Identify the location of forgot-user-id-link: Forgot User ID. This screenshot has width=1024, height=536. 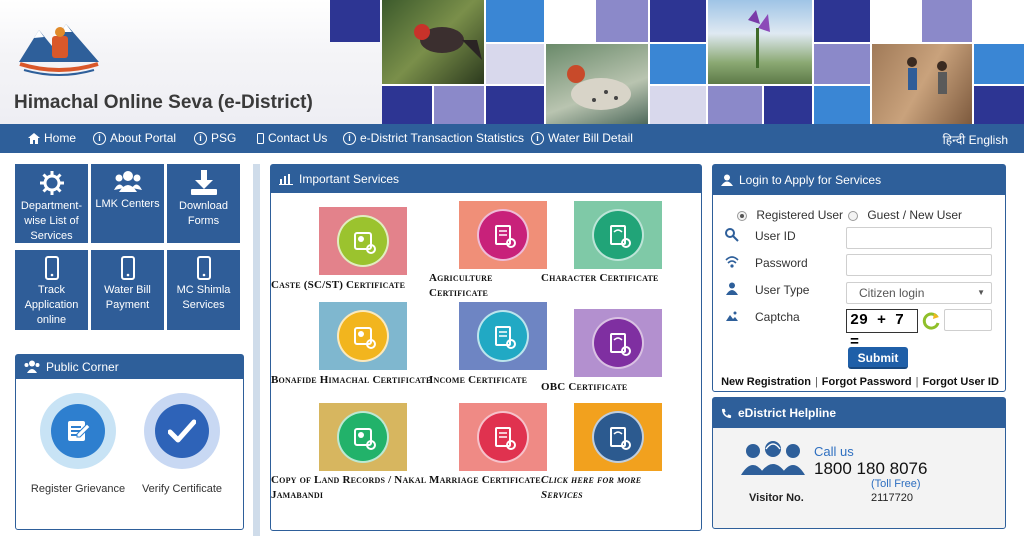
(961, 382).